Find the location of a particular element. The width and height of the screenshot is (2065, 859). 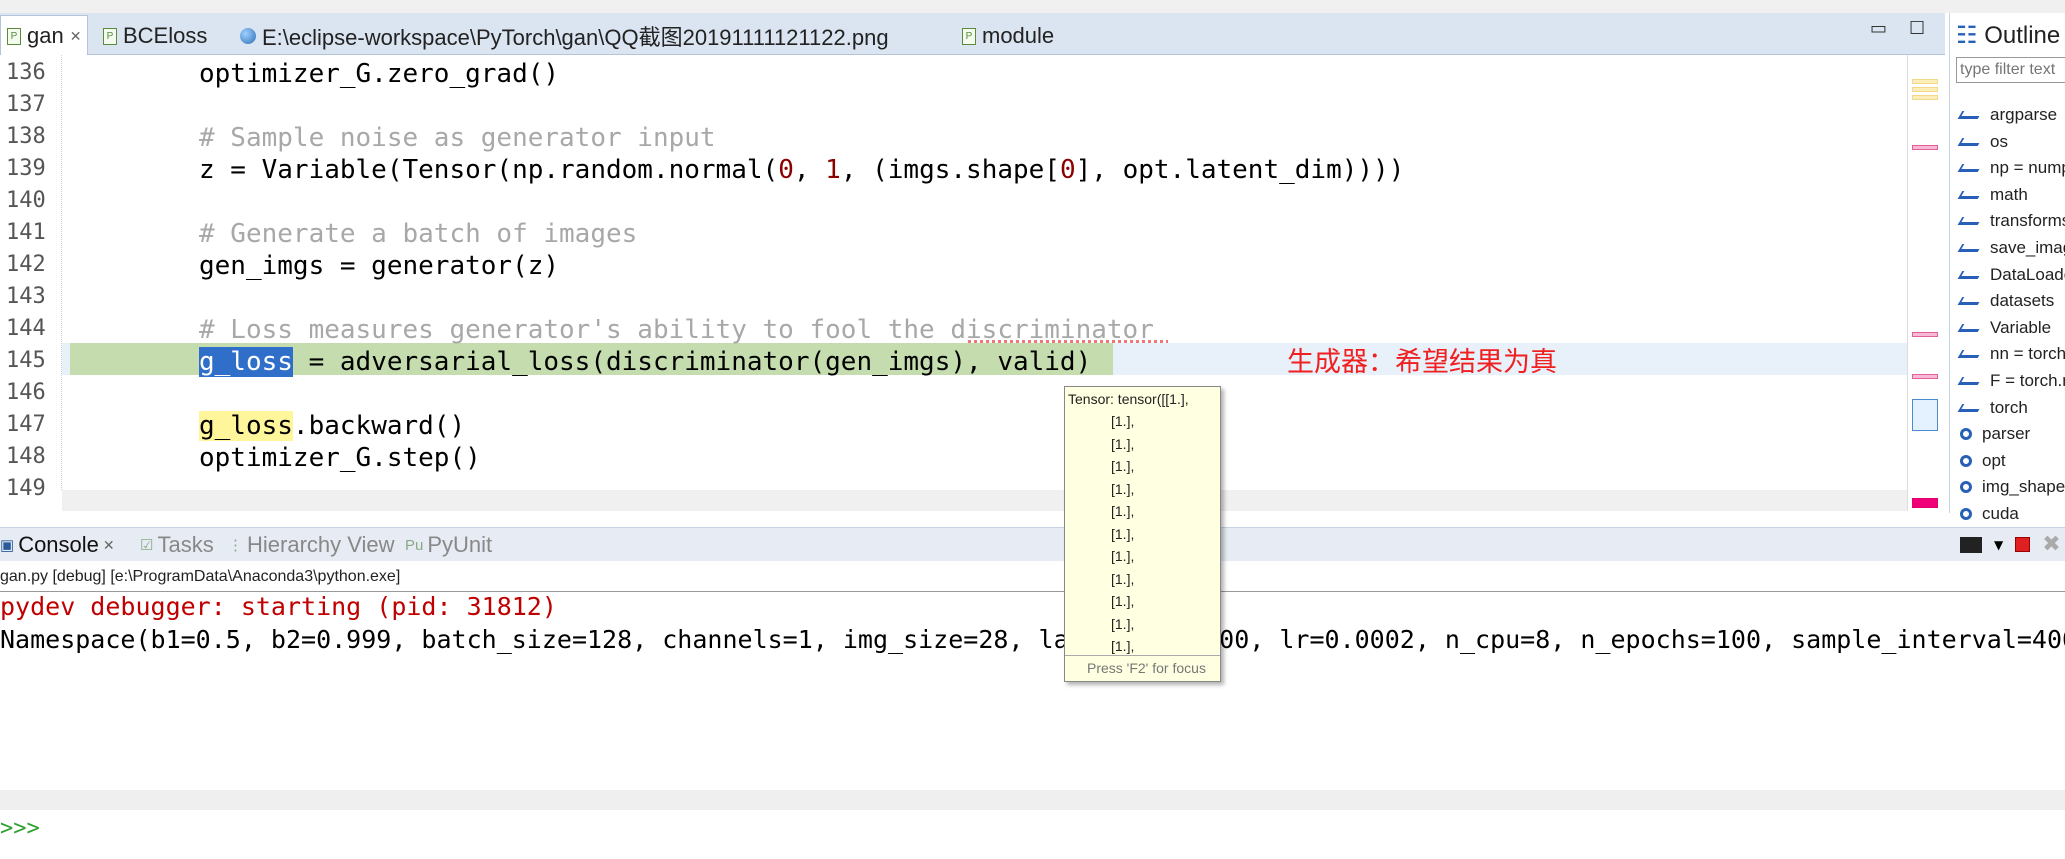

outline-item: math is located at coordinates (1992, 195).